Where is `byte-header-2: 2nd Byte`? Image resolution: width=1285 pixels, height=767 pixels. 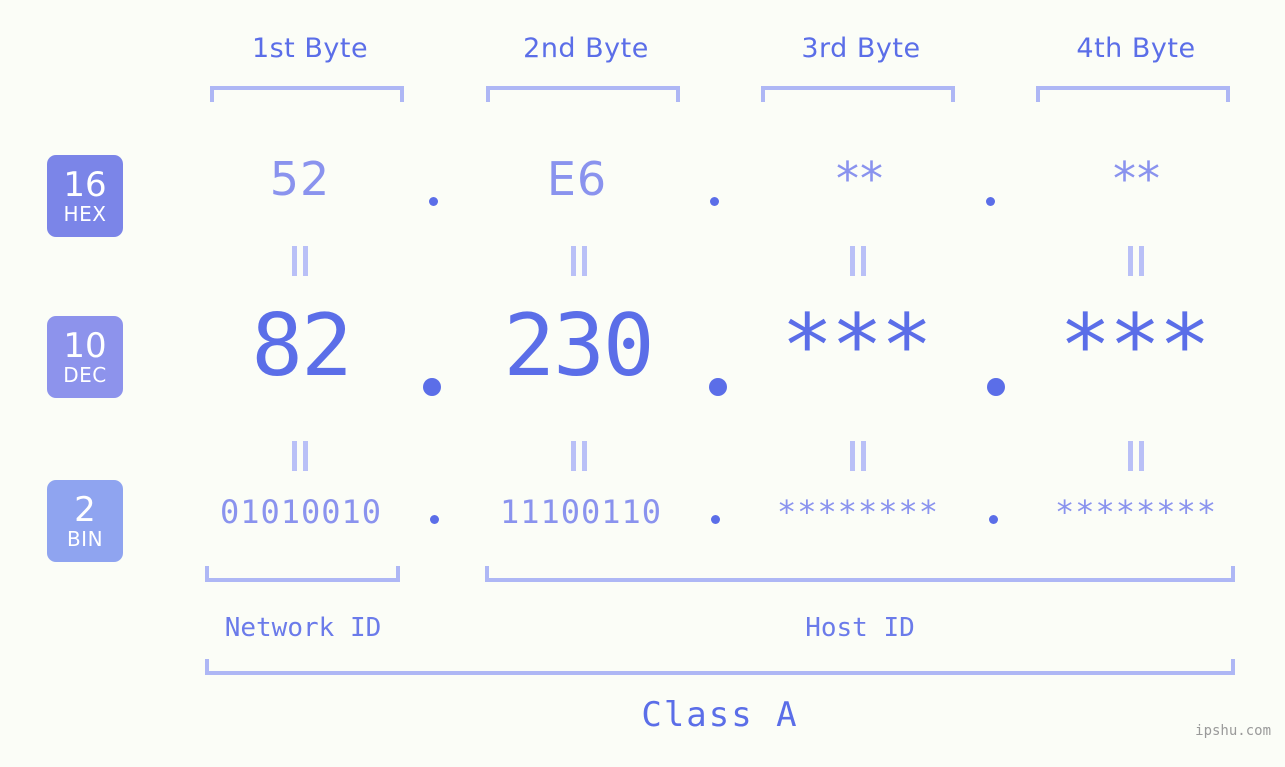 byte-header-2: 2nd Byte is located at coordinates (586, 48).